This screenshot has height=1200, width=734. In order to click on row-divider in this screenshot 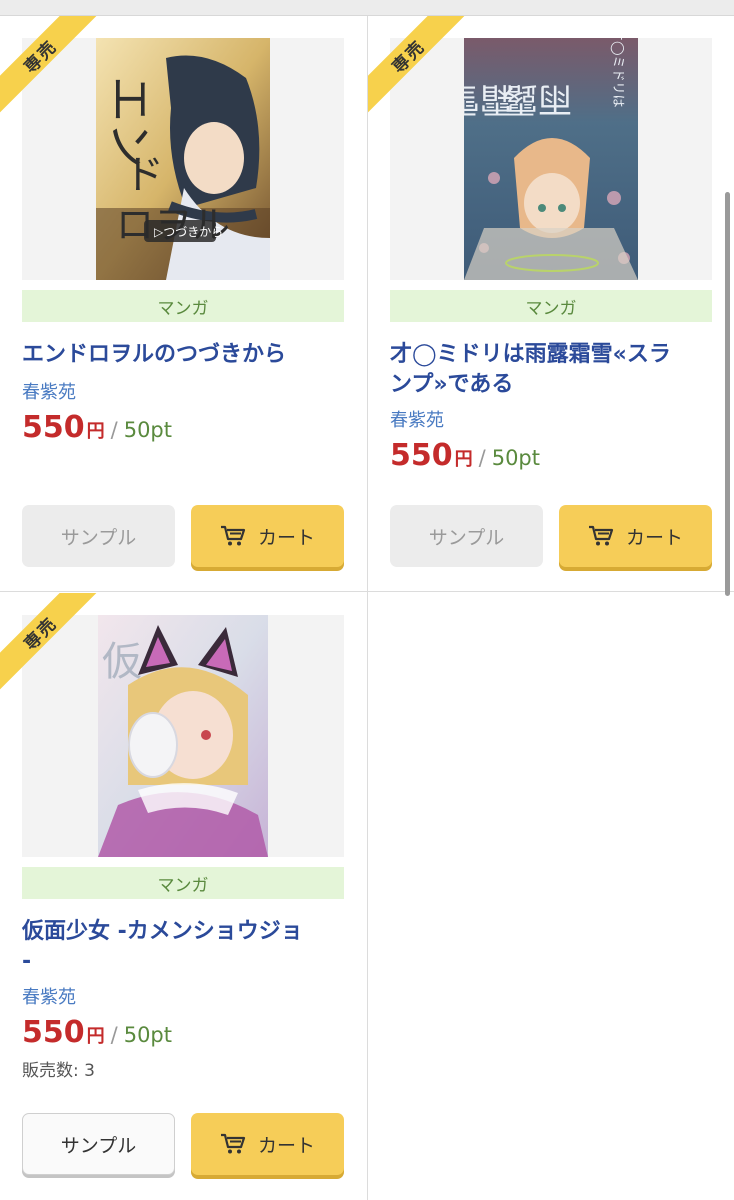, I will do `click(367, 591)`.